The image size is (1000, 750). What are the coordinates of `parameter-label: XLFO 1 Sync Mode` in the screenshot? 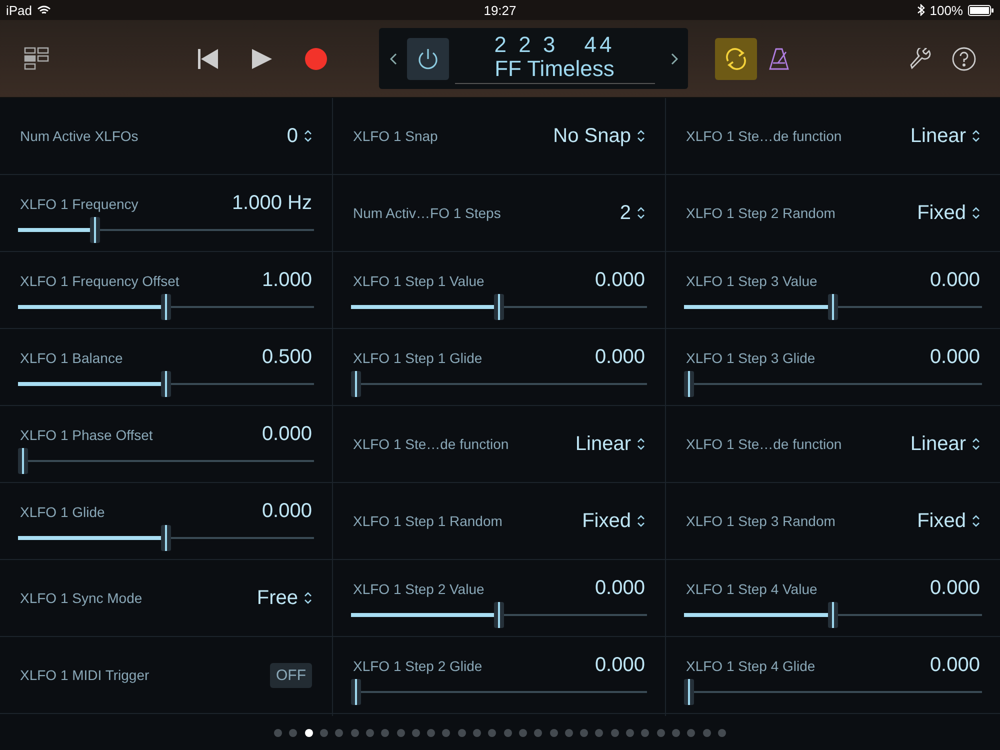 It's located at (81, 598).